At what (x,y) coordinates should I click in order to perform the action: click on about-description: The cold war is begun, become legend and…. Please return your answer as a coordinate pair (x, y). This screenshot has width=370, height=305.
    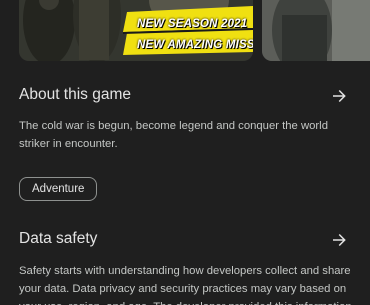
    Looking at the image, I should click on (173, 135).